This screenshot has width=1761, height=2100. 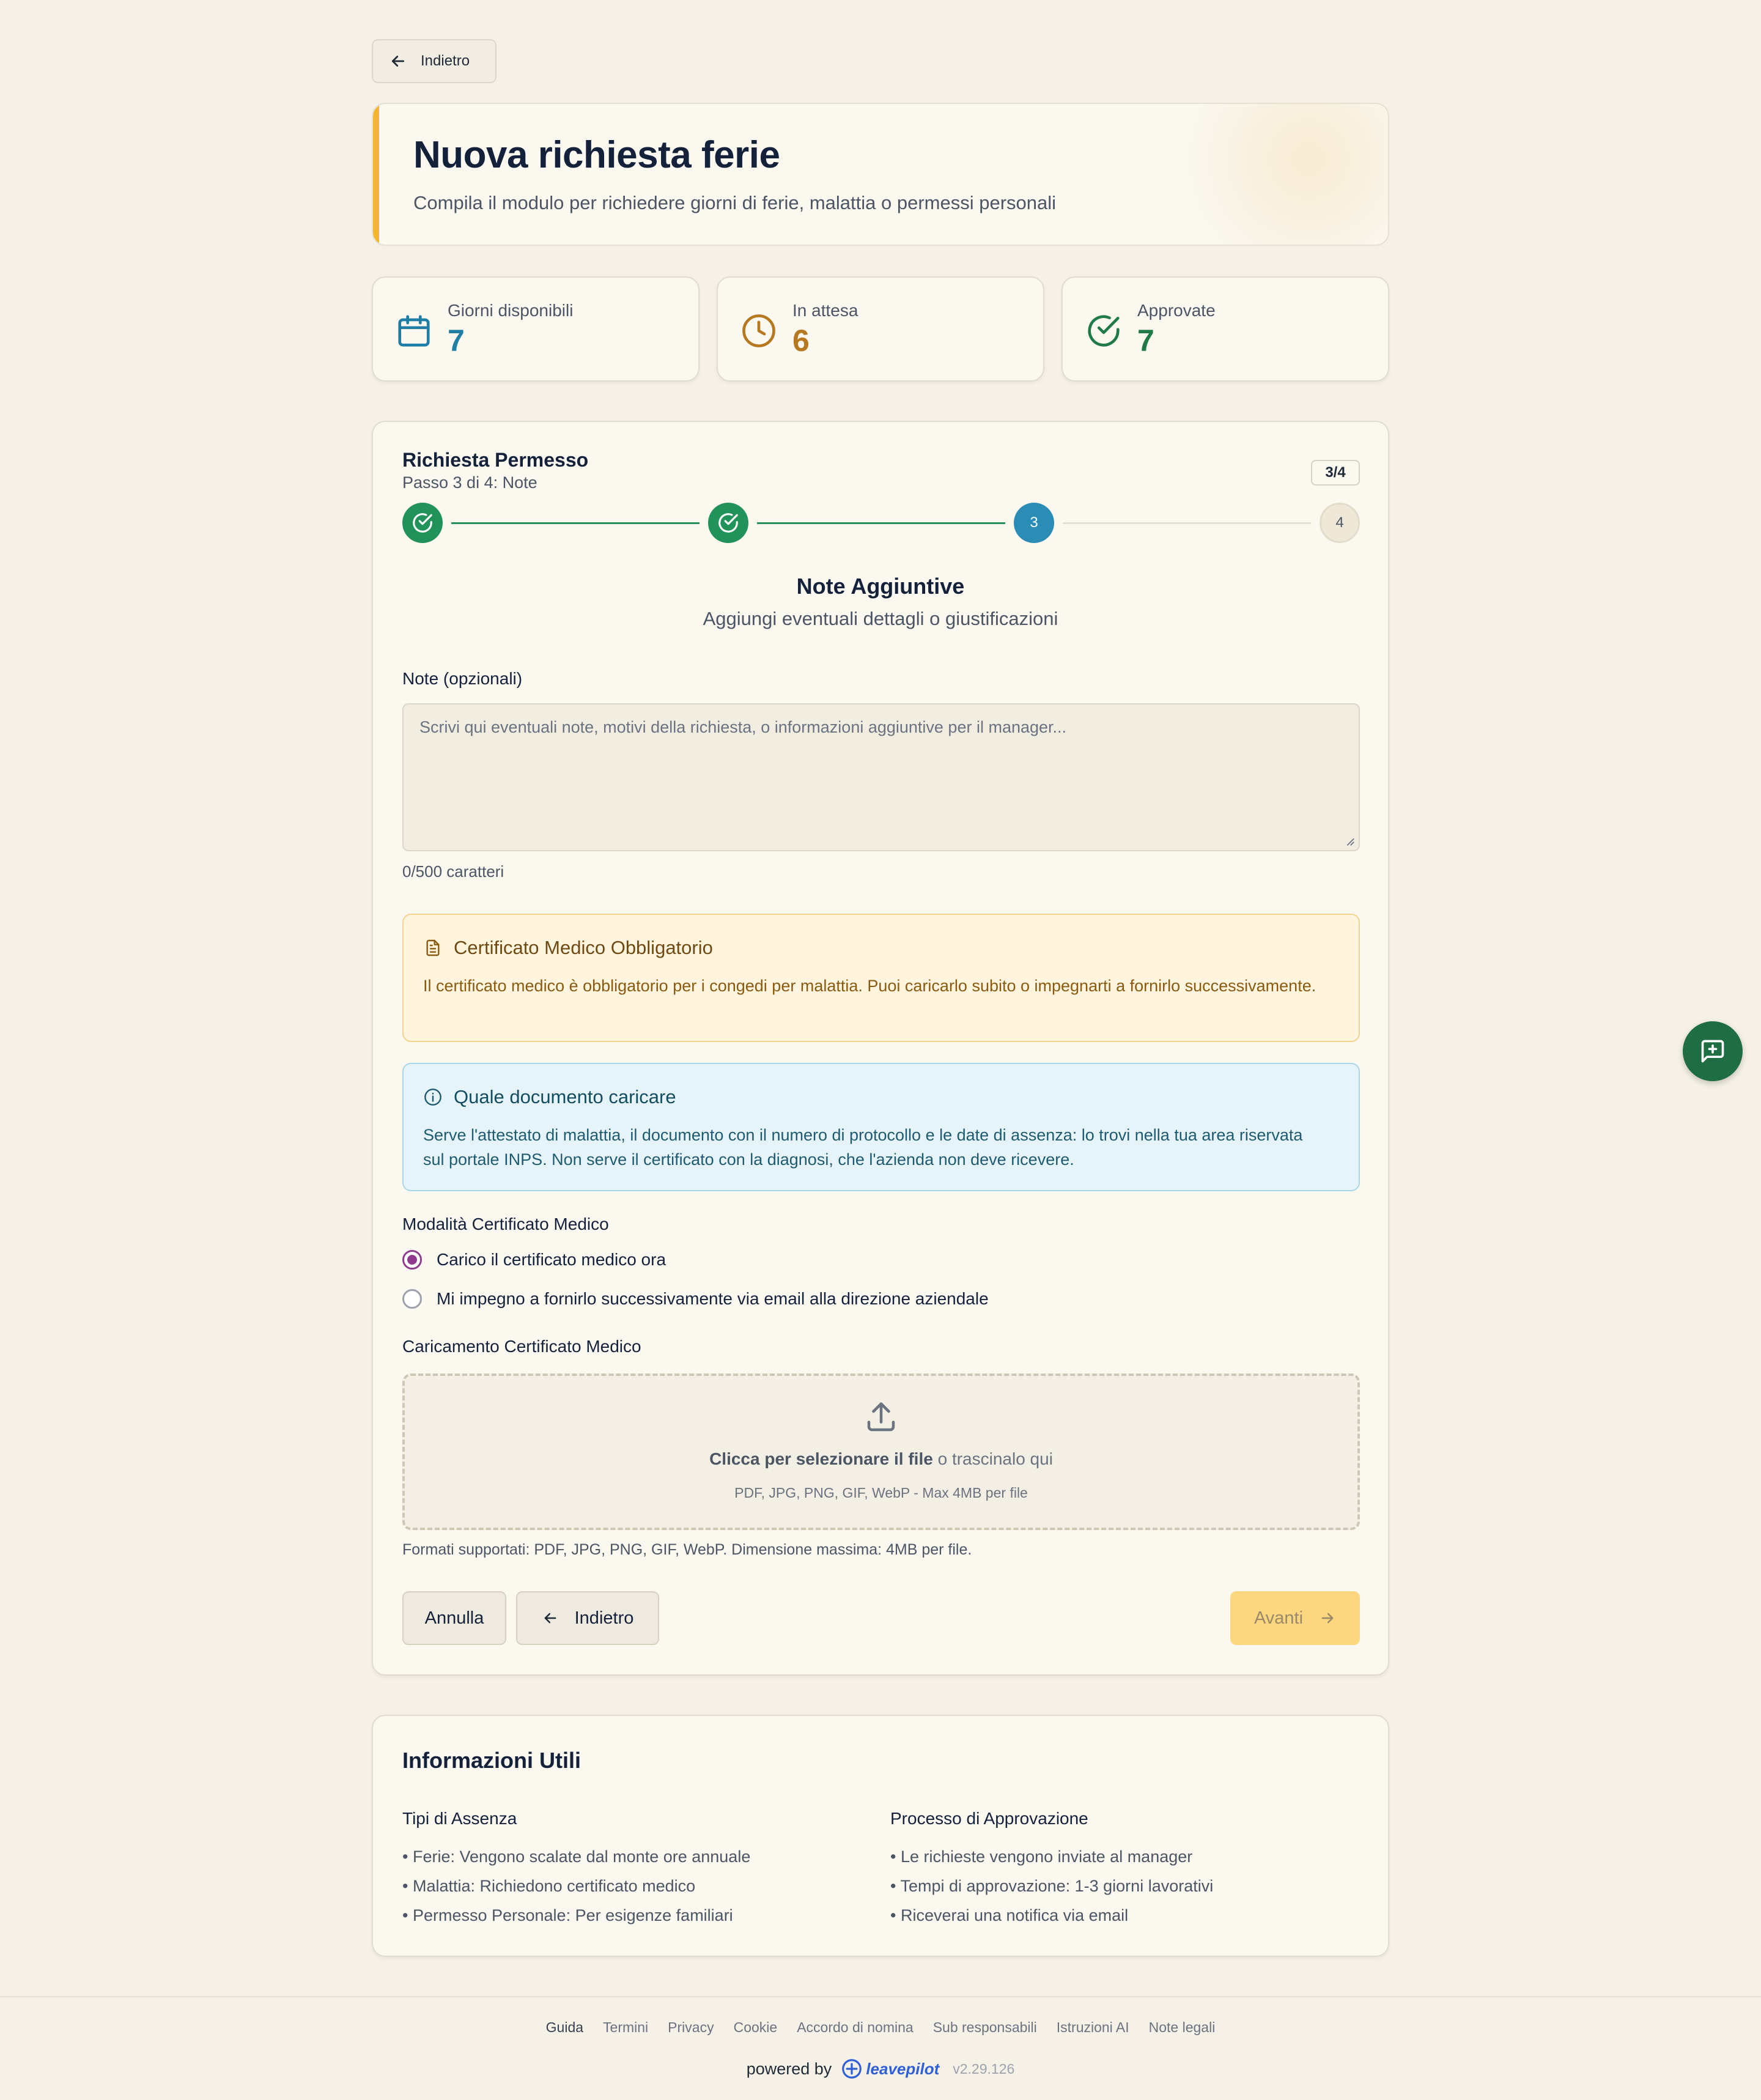 I want to click on footer-link-privacy: Privacy, so click(x=691, y=2027).